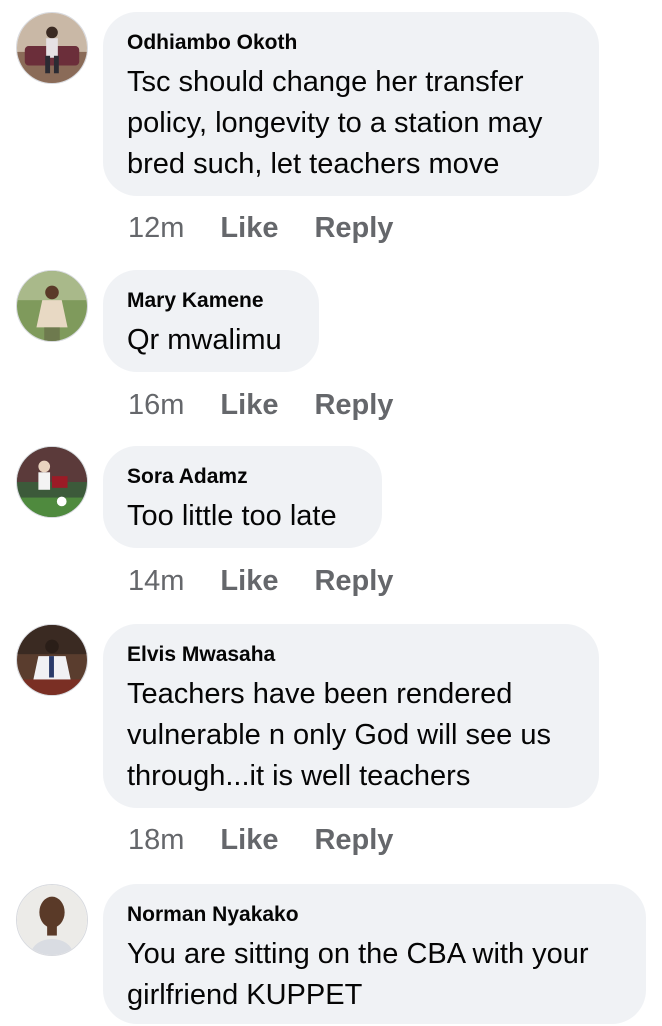 Image resolution: width=662 pixels, height=1026 pixels. Describe the element at coordinates (156, 405) in the screenshot. I see `comment-timestamp: 16m` at that location.